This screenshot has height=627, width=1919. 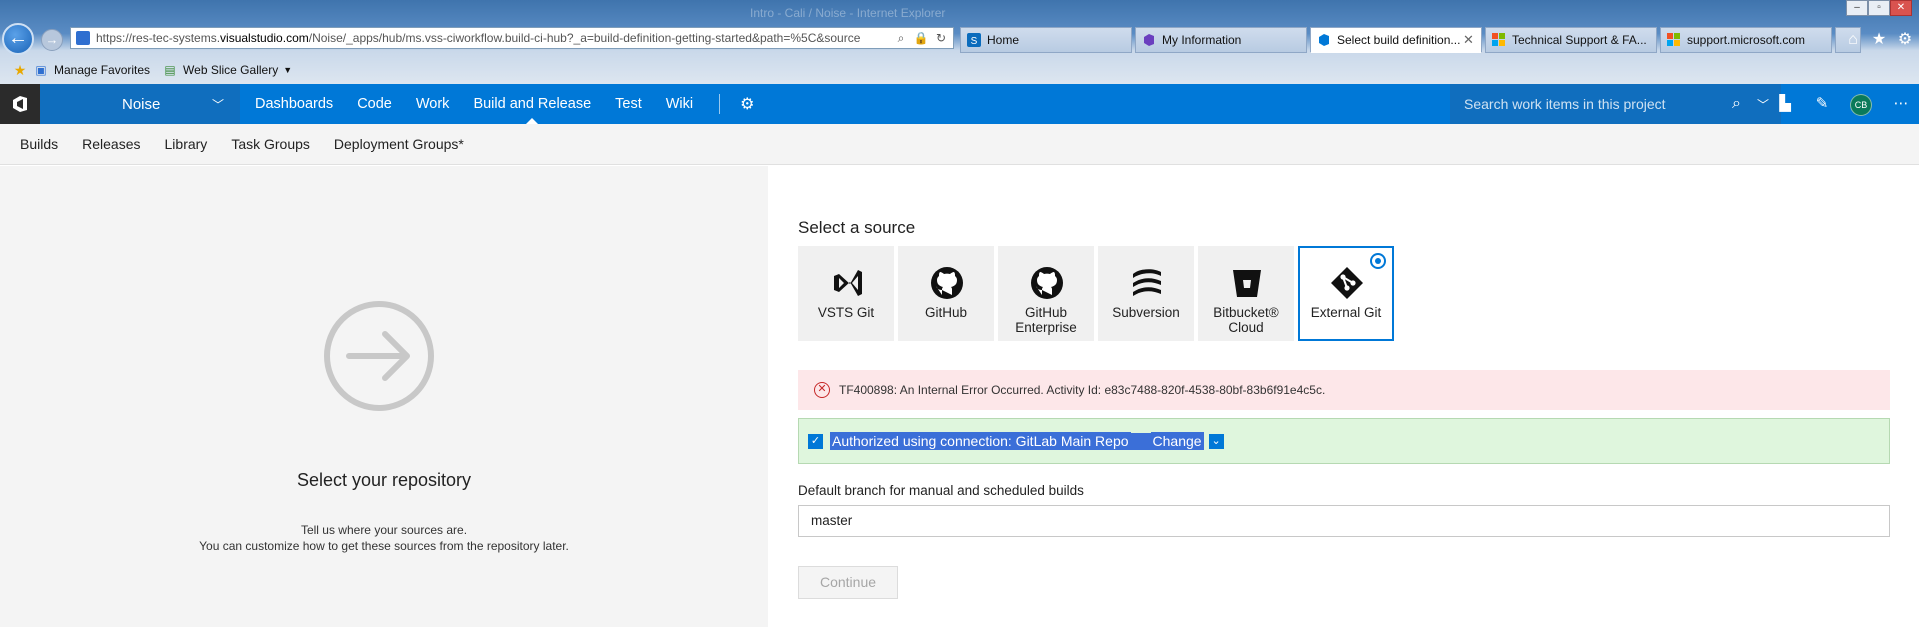 What do you see at coordinates (1344, 521) in the screenshot?
I see `default-branch-input: master` at bounding box center [1344, 521].